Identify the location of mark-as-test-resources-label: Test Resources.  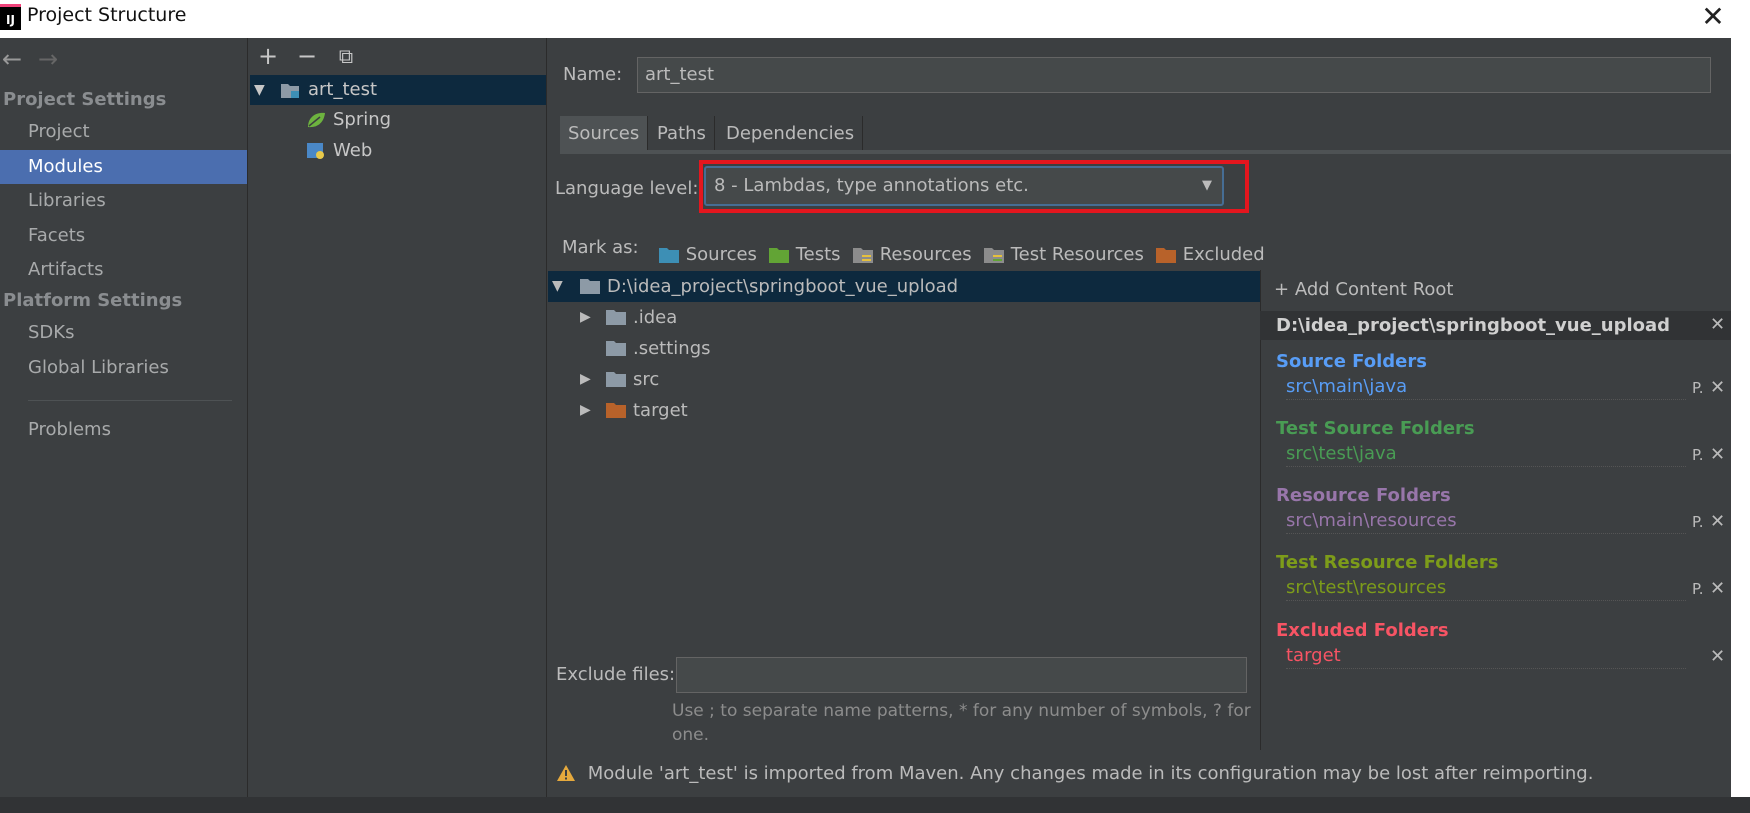
(1077, 254).